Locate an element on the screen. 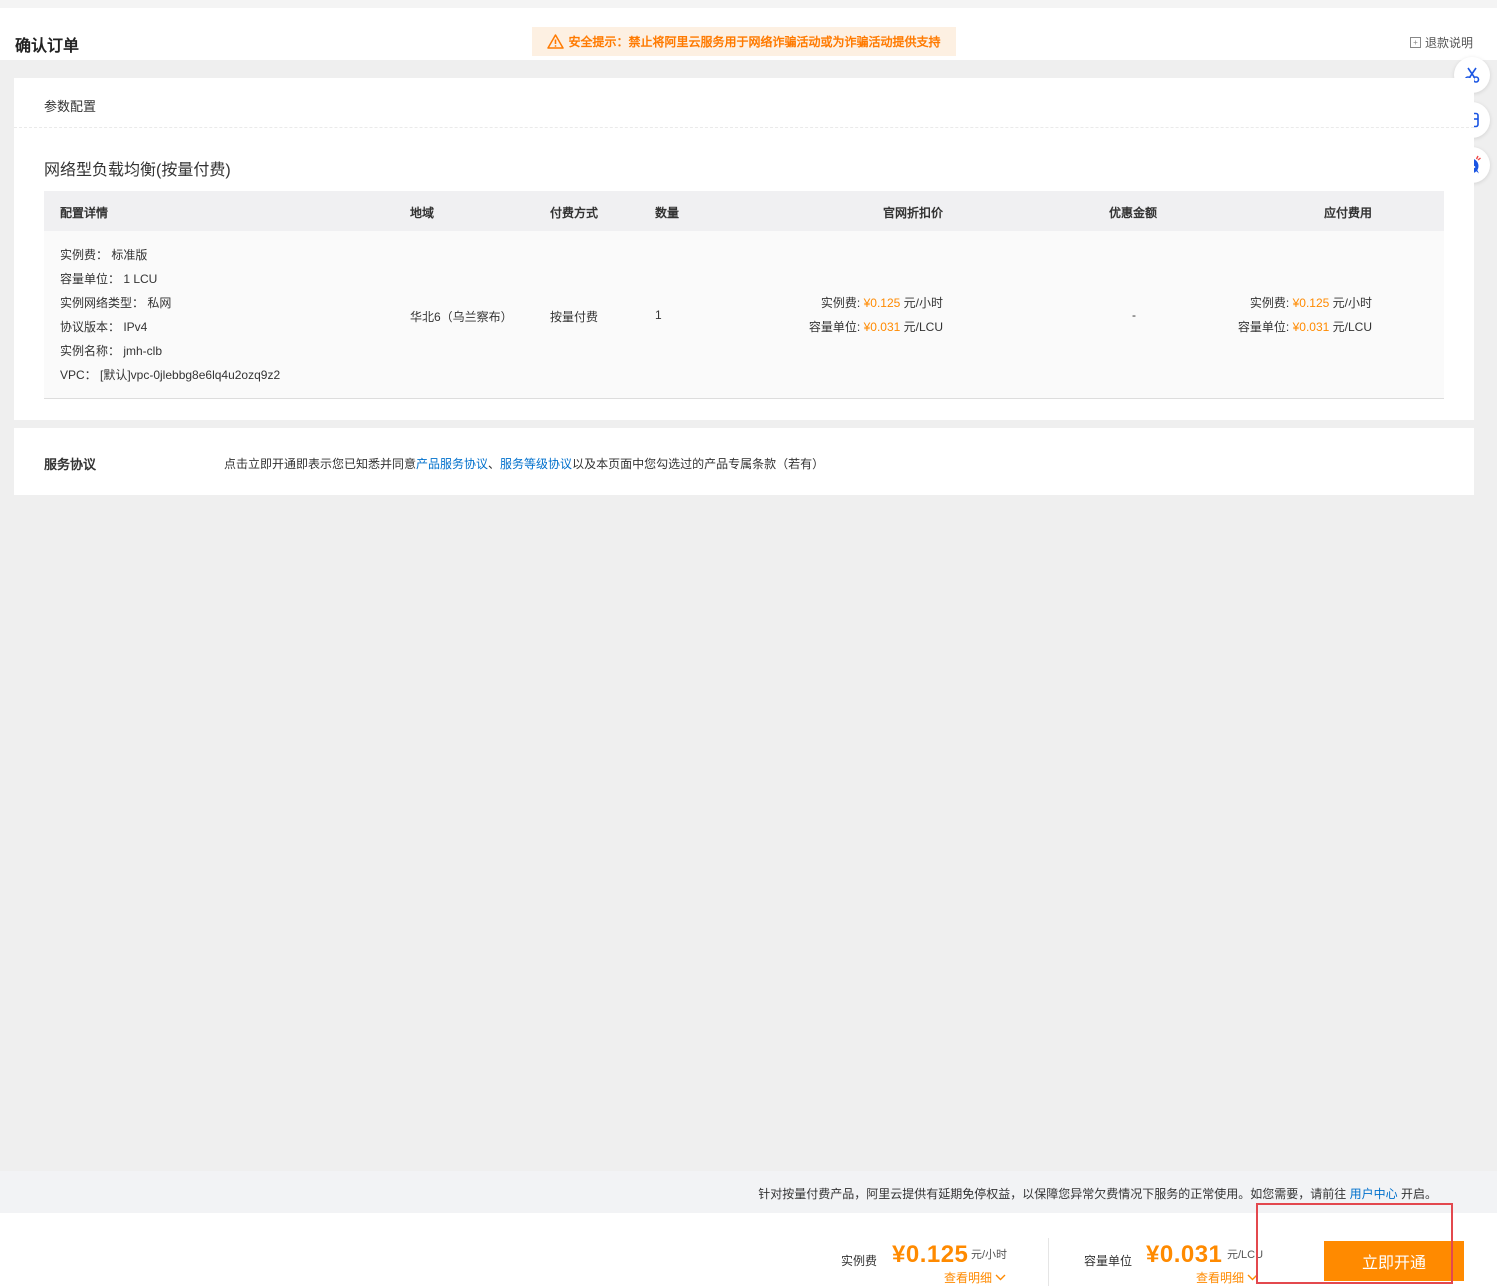 Image resolution: width=1497 pixels, height=1288 pixels. instance-detail-toggle: 查看明细 is located at coordinates (975, 1277).